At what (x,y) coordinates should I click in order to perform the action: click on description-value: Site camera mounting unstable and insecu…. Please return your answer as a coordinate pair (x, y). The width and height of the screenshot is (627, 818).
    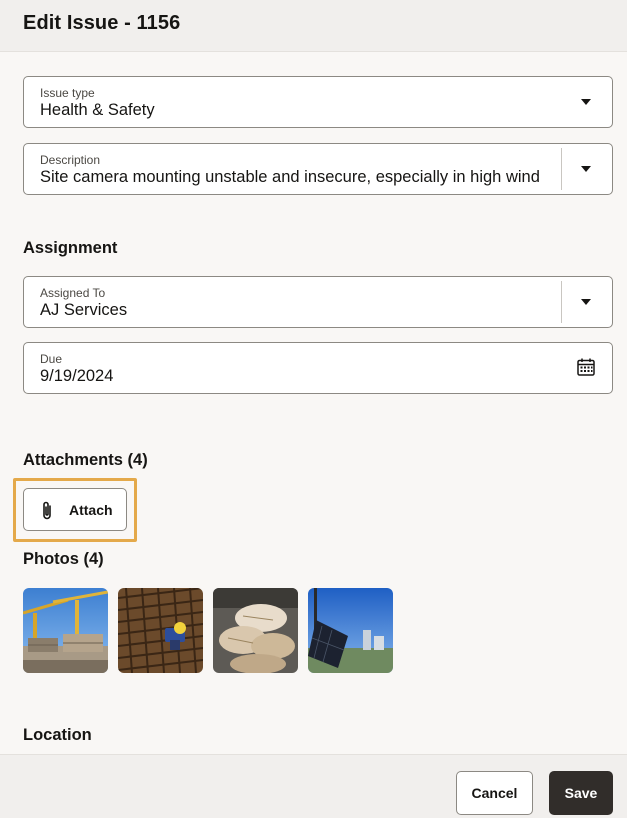
    Looking at the image, I should click on (290, 177).